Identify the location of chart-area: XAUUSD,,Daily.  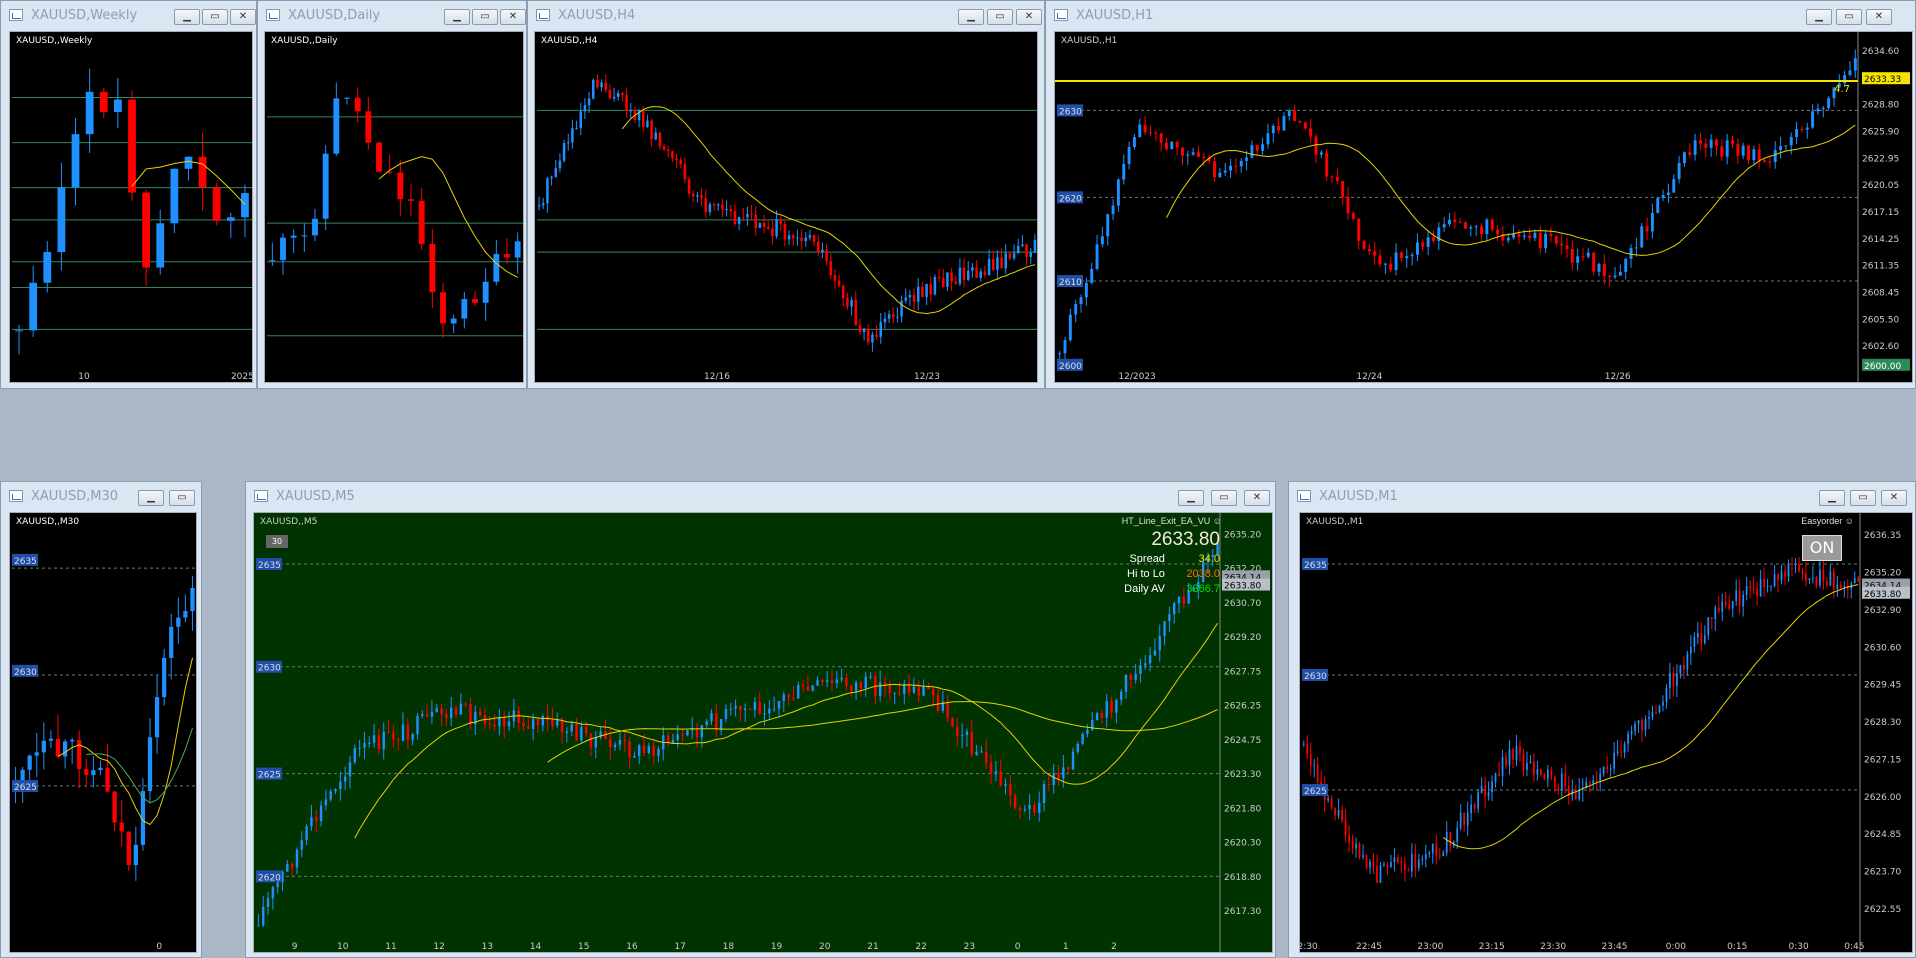
(394, 207).